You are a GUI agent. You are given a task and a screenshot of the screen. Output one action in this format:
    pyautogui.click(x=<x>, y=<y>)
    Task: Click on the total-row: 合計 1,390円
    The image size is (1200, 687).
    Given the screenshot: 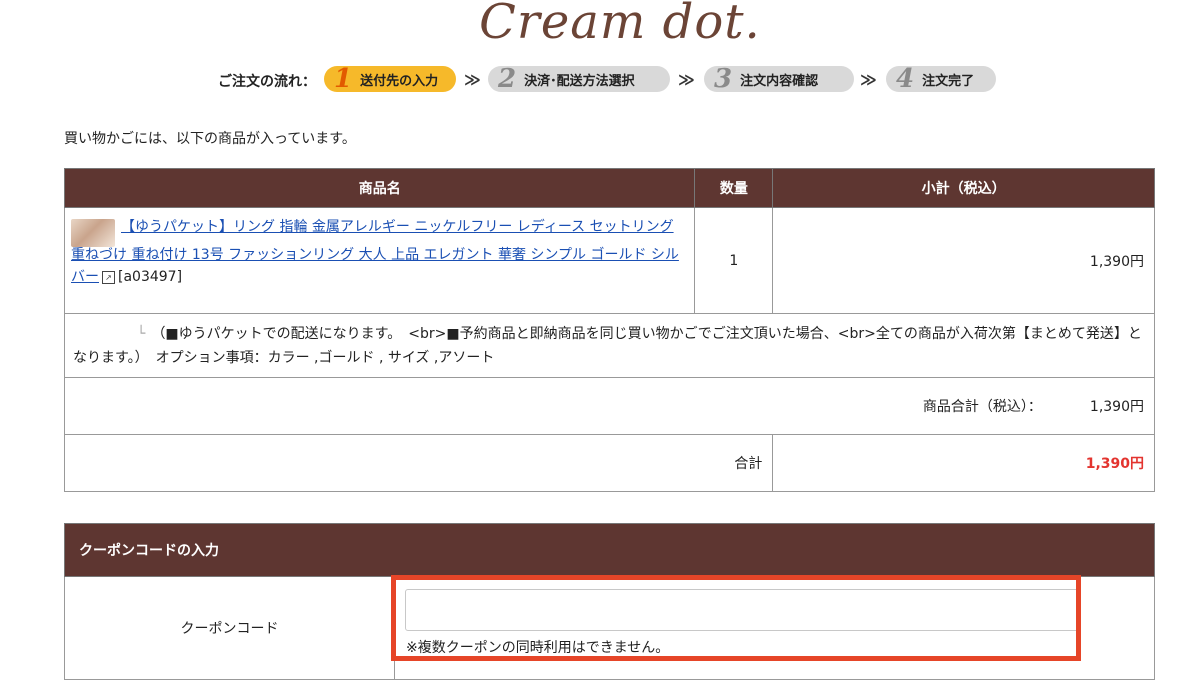 What is the action you would take?
    pyautogui.click(x=609, y=463)
    